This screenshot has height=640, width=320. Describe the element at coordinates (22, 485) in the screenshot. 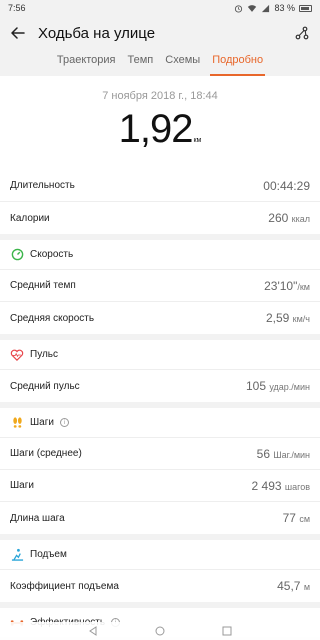

I see `row-label: Шаги` at that location.